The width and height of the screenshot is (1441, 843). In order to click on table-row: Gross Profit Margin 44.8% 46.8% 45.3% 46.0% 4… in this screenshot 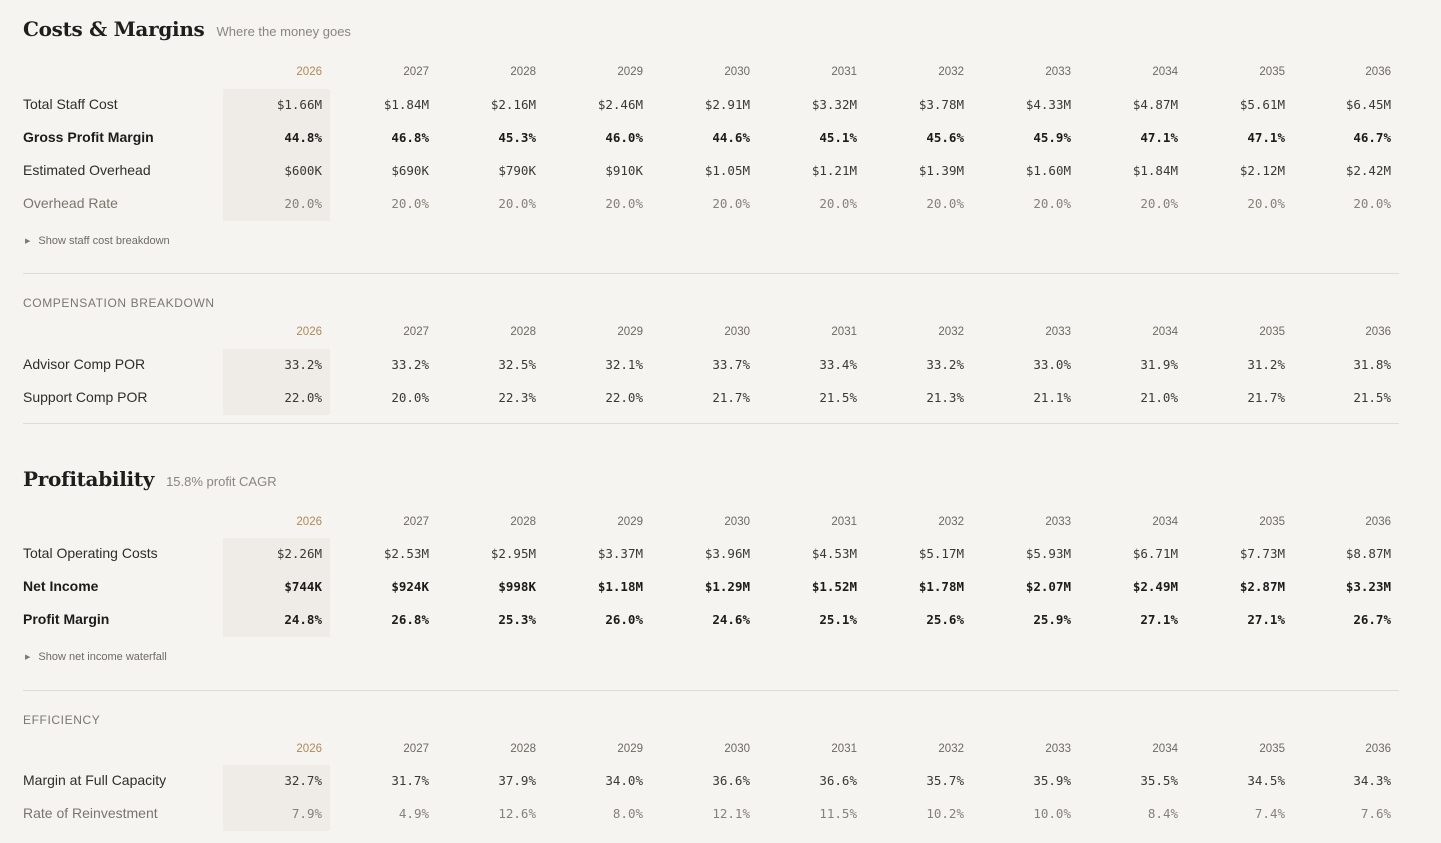, I will do `click(720, 137)`.